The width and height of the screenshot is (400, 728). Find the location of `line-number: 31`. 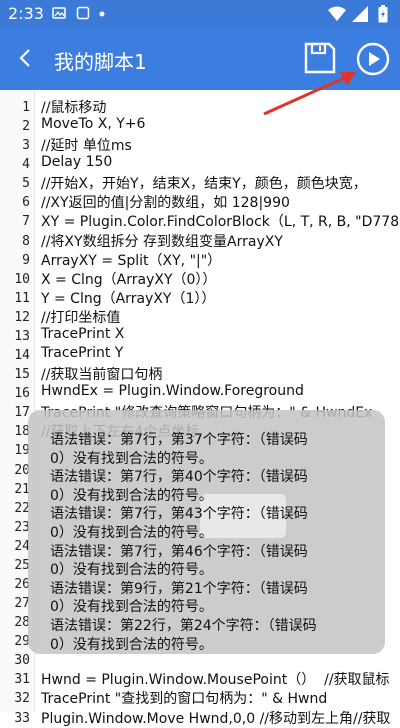

line-number: 31 is located at coordinates (22, 680).